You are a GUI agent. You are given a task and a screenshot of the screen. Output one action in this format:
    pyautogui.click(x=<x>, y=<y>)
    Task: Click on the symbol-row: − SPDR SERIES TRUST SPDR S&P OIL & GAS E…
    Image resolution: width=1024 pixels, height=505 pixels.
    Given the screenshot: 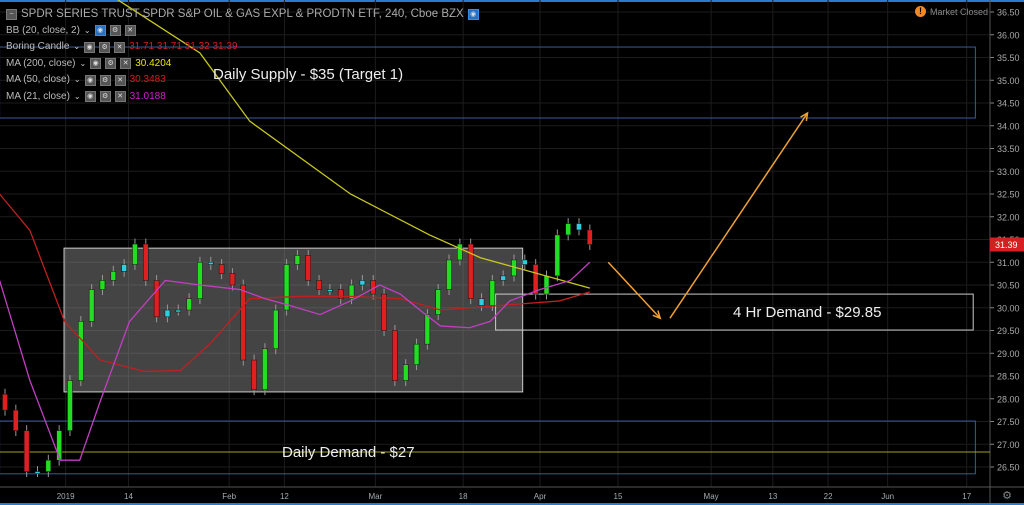 What is the action you would take?
    pyautogui.click(x=242, y=14)
    